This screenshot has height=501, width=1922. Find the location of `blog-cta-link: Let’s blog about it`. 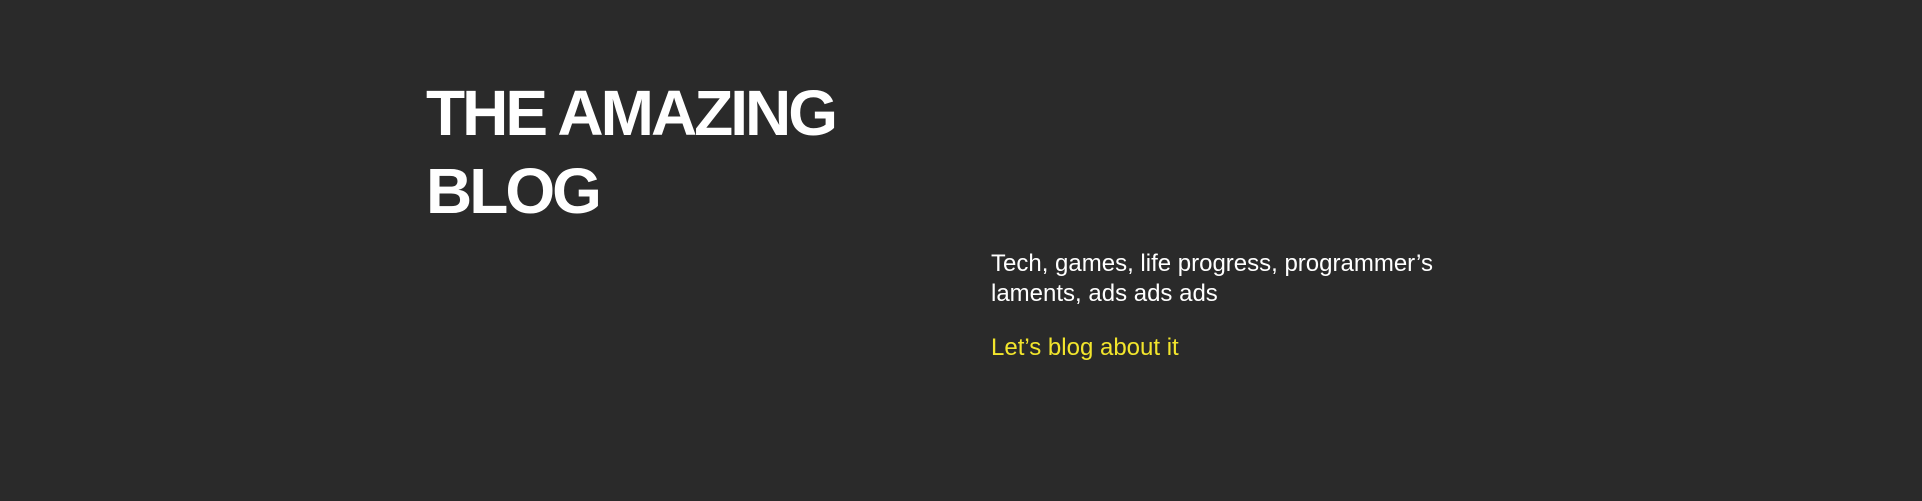

blog-cta-link: Let’s blog about it is located at coordinates (1085, 348).